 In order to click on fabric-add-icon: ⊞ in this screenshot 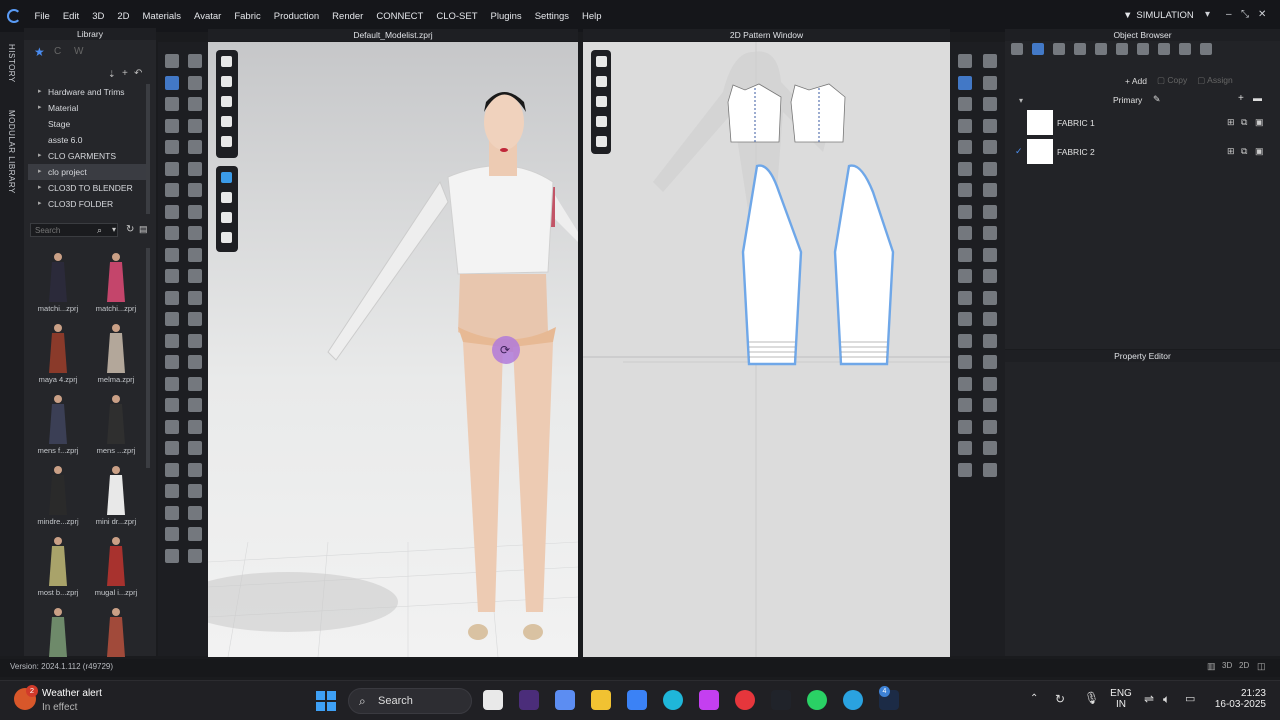, I will do `click(1231, 151)`.